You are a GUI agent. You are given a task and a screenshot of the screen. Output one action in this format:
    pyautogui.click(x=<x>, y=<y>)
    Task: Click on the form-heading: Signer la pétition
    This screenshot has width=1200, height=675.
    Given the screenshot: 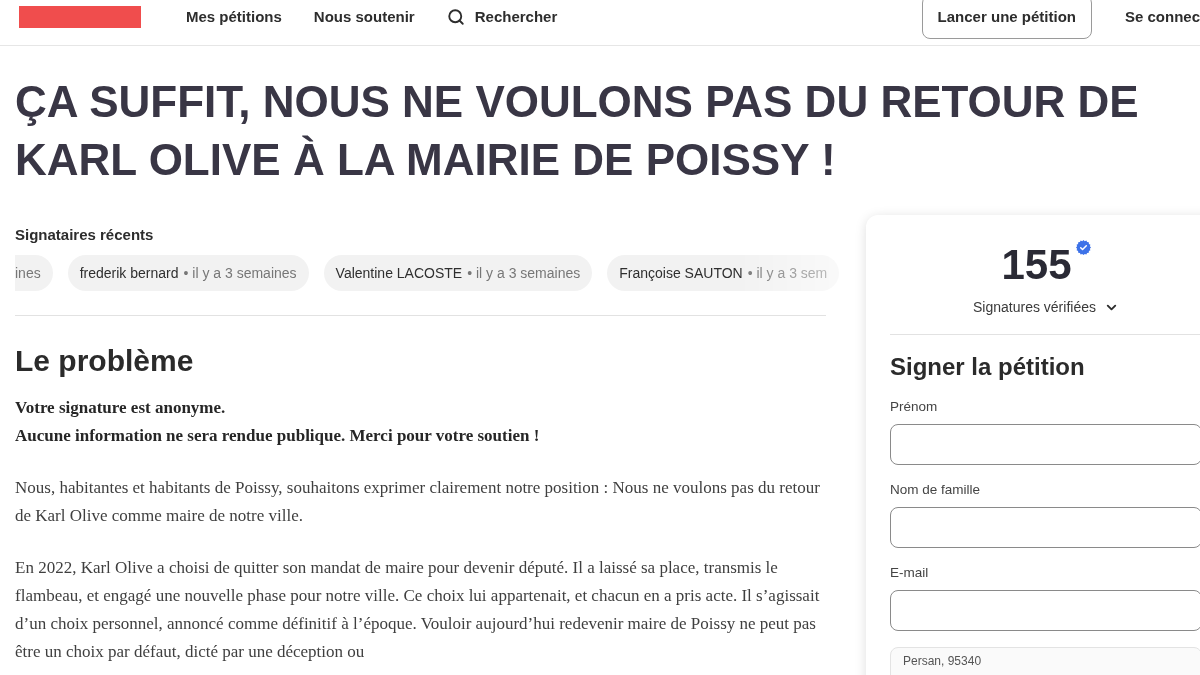 What is the action you would take?
    pyautogui.click(x=988, y=367)
    